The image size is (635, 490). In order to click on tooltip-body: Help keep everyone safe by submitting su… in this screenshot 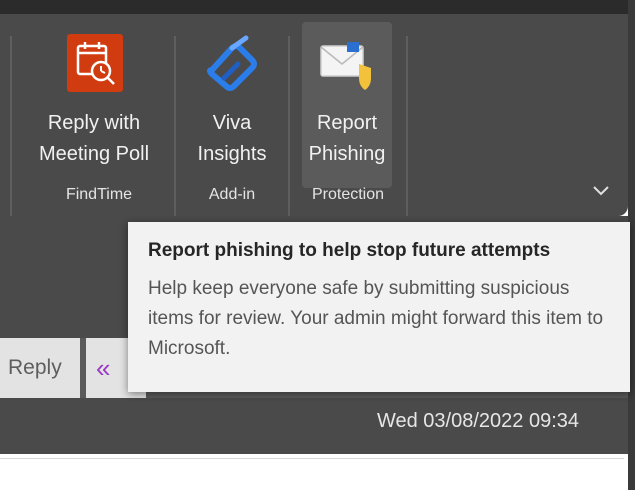, I will do `click(376, 318)`.